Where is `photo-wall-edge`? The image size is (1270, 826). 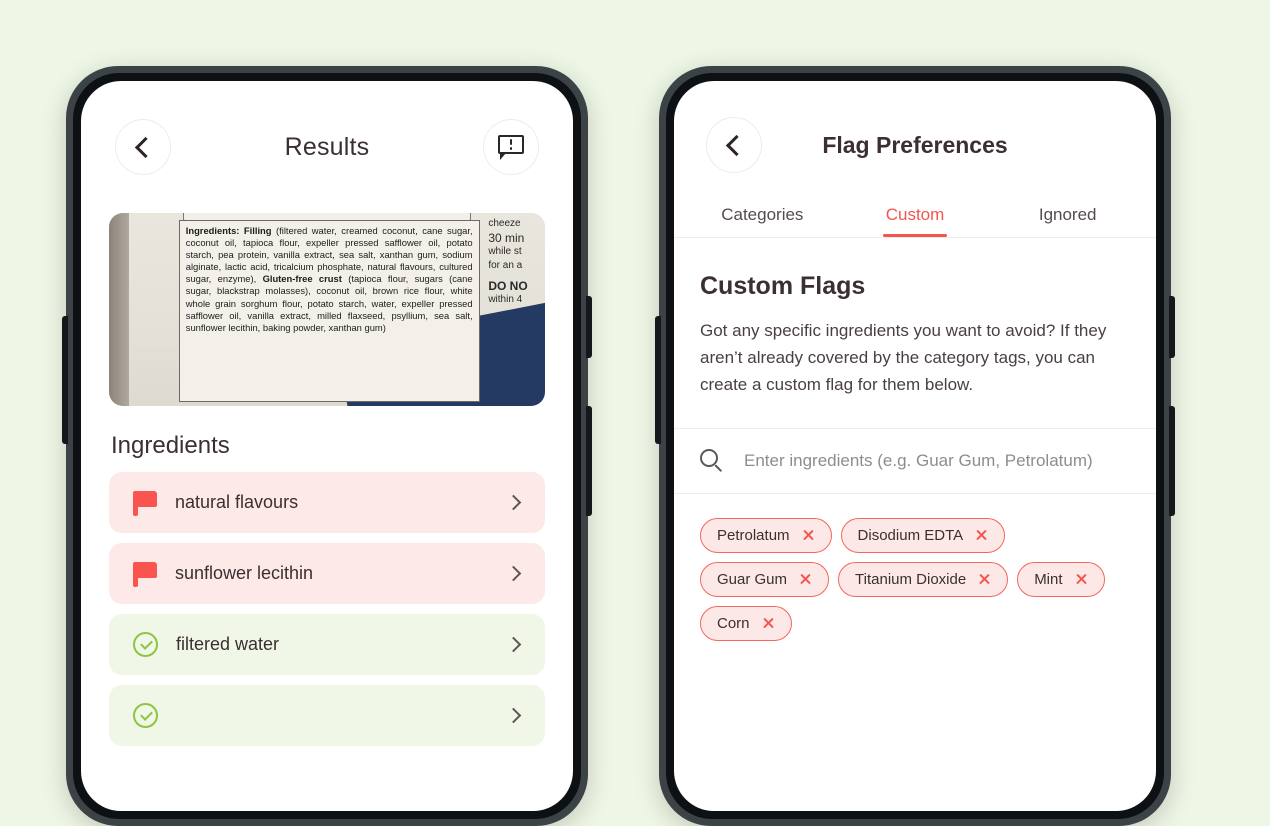
photo-wall-edge is located at coordinates (120, 309).